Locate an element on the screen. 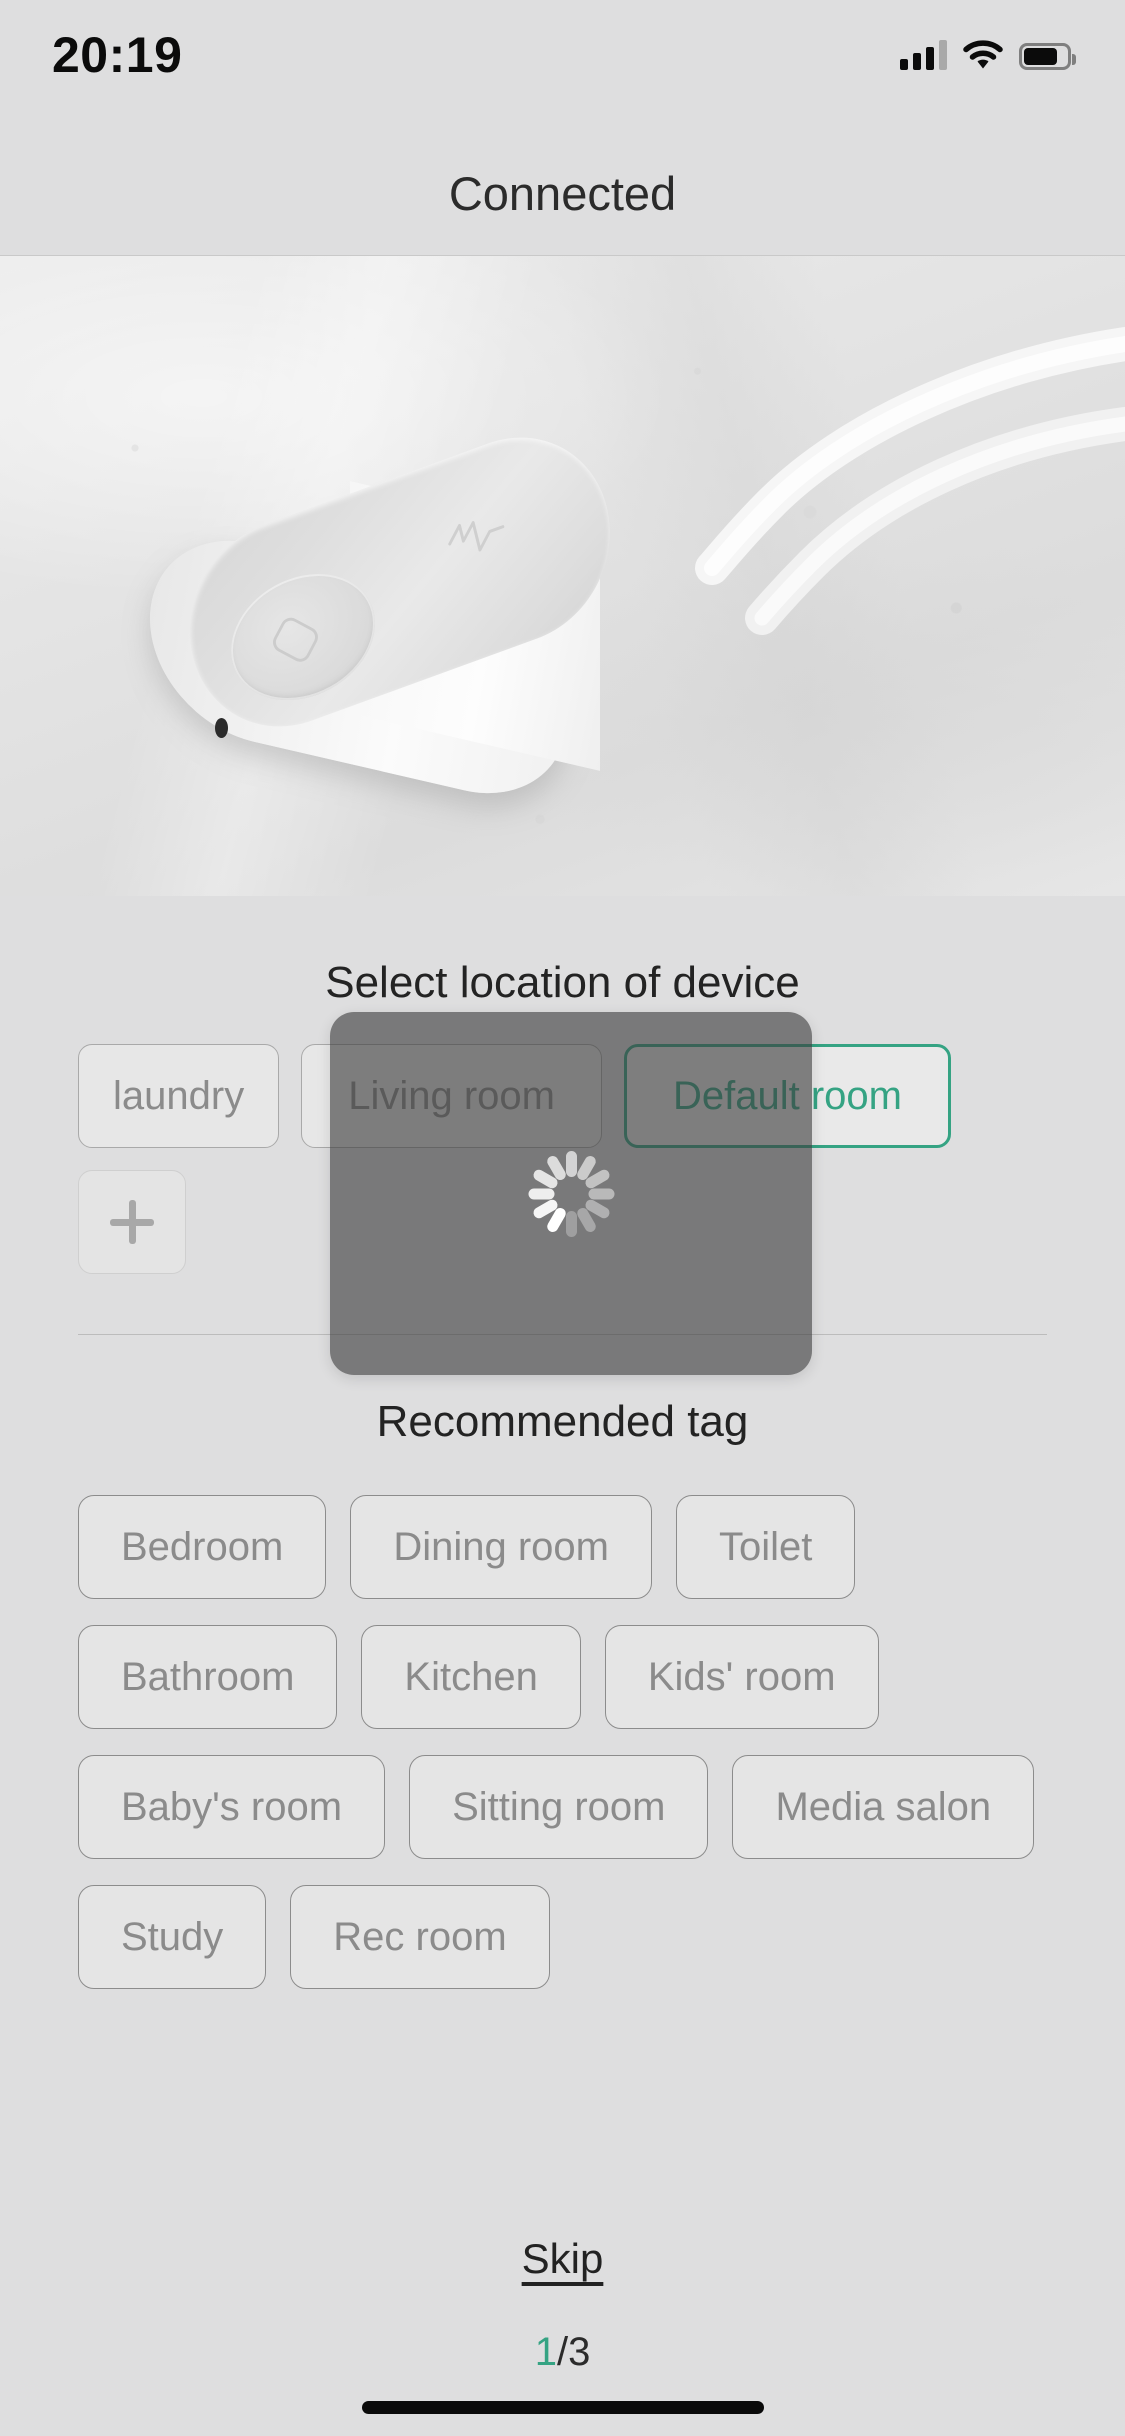  tag-label: Toilet is located at coordinates (765, 1546).